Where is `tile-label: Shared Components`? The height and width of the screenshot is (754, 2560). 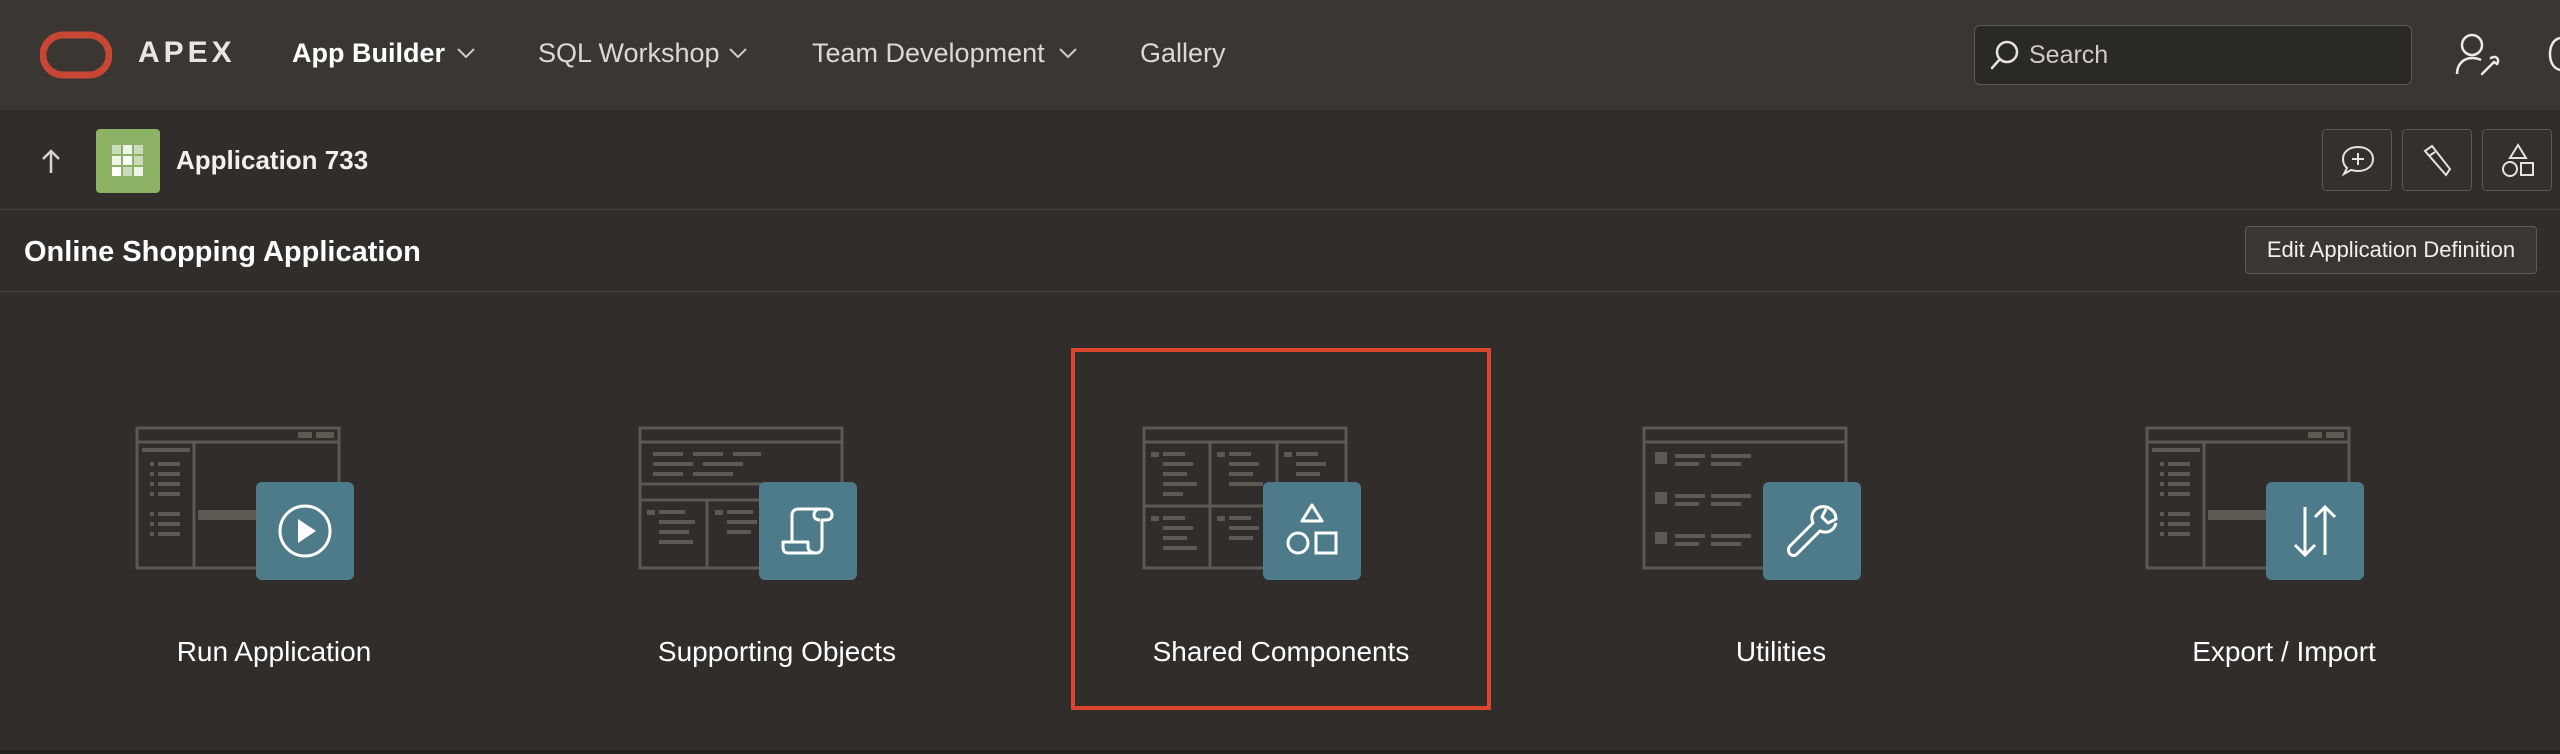
tile-label: Shared Components is located at coordinates (1281, 651).